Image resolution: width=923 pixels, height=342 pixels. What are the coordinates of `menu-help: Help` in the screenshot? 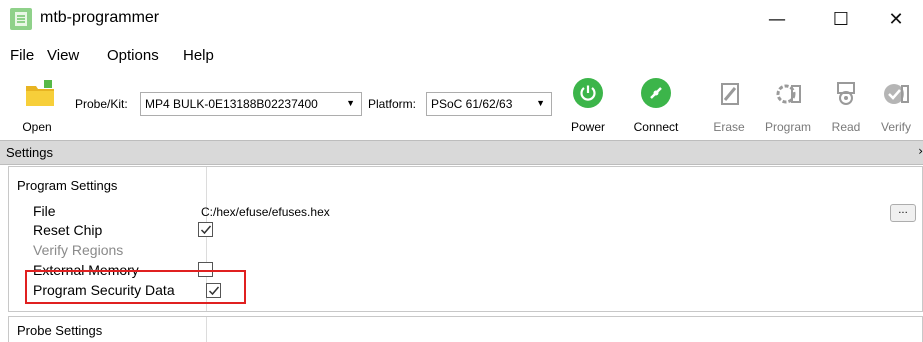 It's located at (198, 55).